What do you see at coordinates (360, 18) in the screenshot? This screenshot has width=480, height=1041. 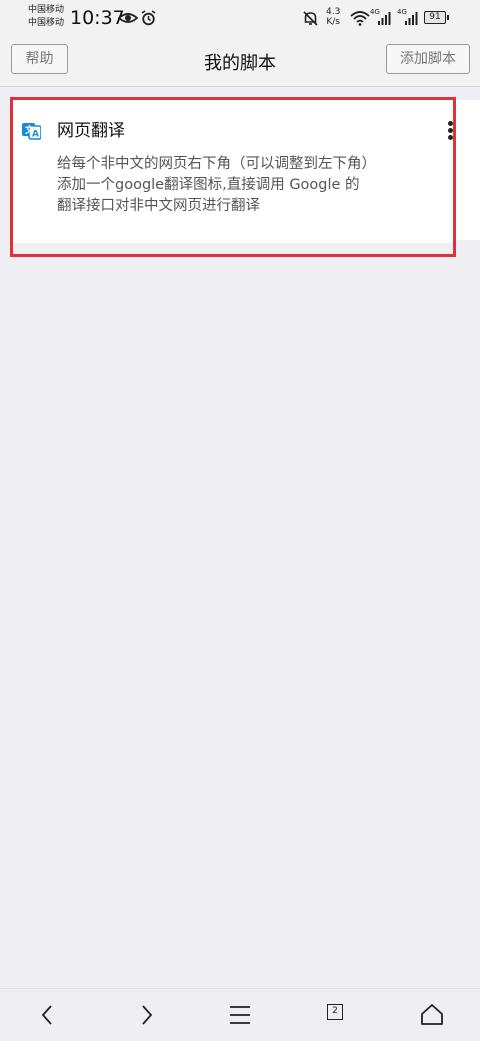 I see `wifi-icon` at bounding box center [360, 18].